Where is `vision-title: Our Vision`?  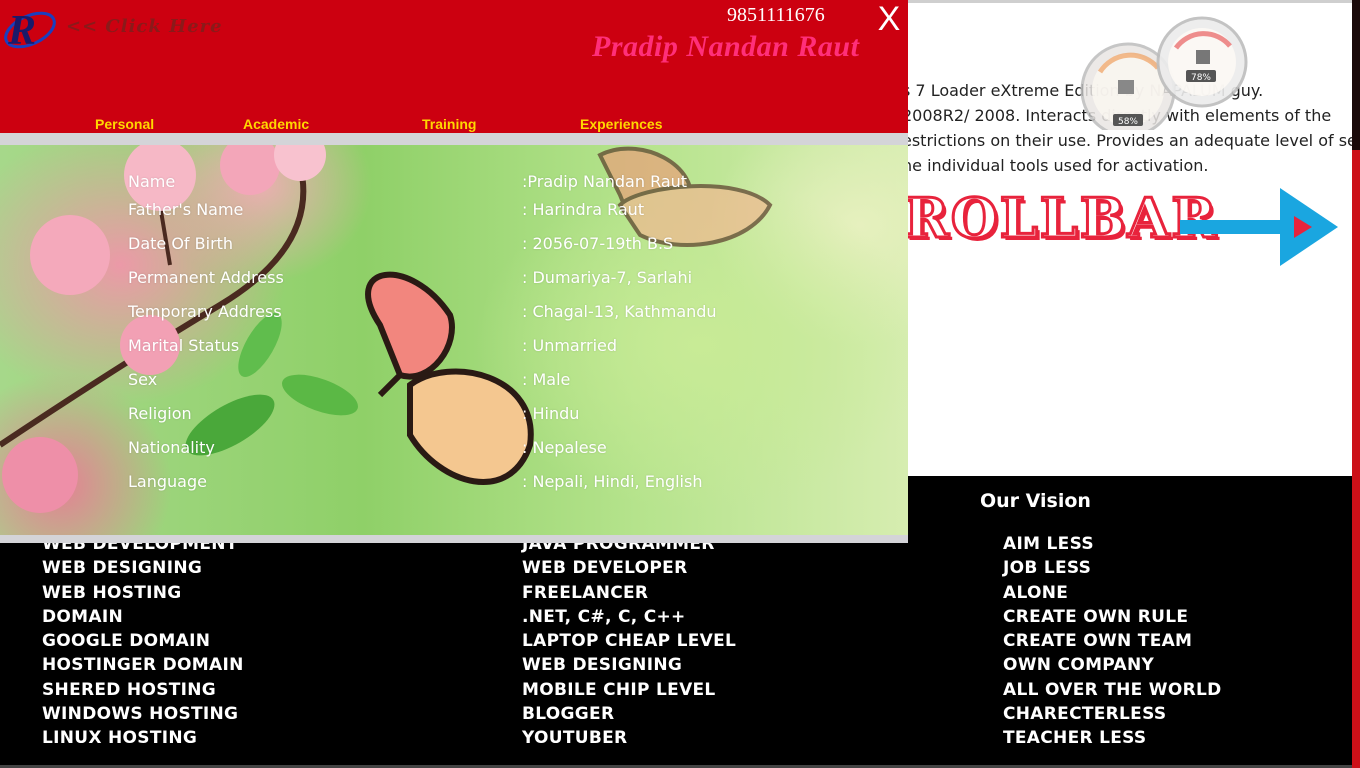
vision-title: Our Vision is located at coordinates (1035, 501).